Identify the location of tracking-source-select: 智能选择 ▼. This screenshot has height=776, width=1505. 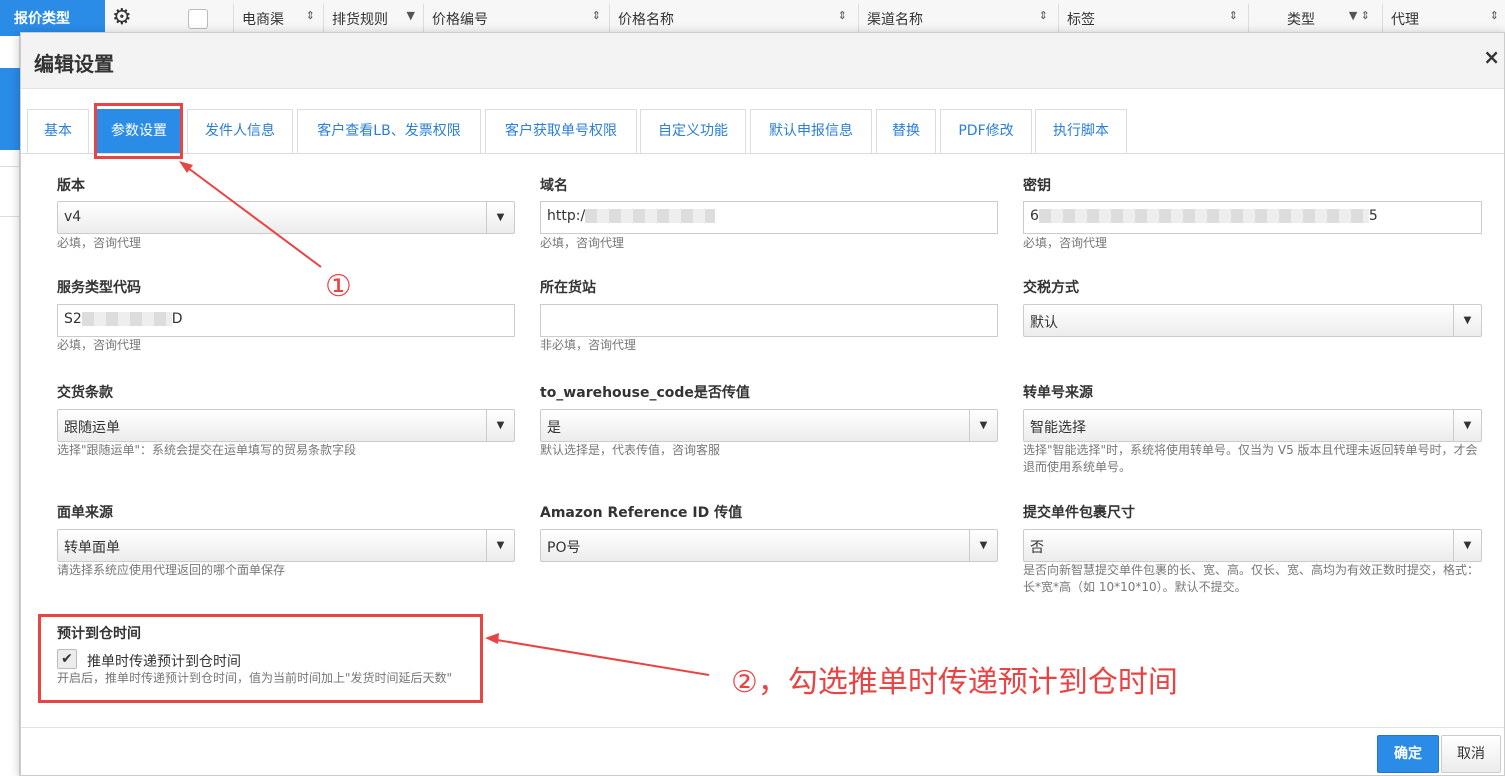
(1252, 425).